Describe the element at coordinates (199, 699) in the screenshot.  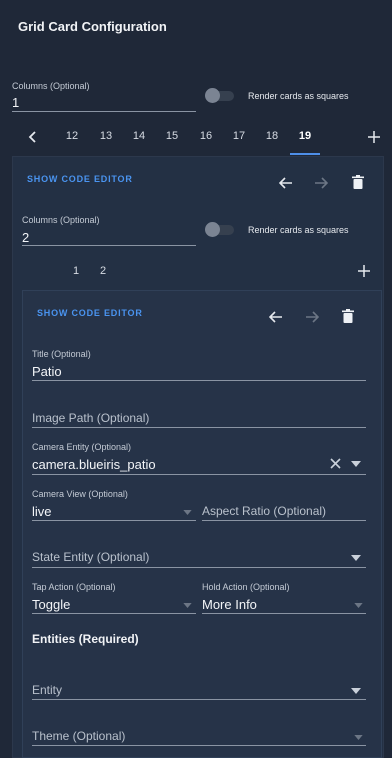
I see `entity-underline` at that location.